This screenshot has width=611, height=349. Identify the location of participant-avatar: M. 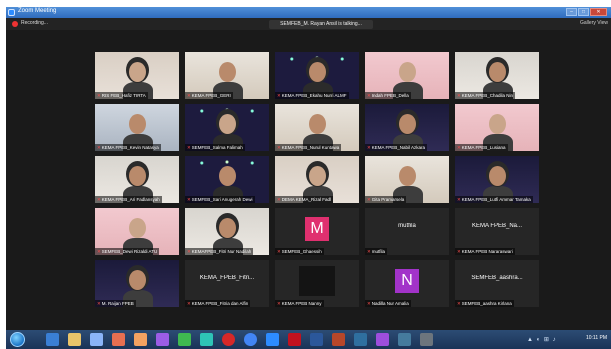
(317, 229).